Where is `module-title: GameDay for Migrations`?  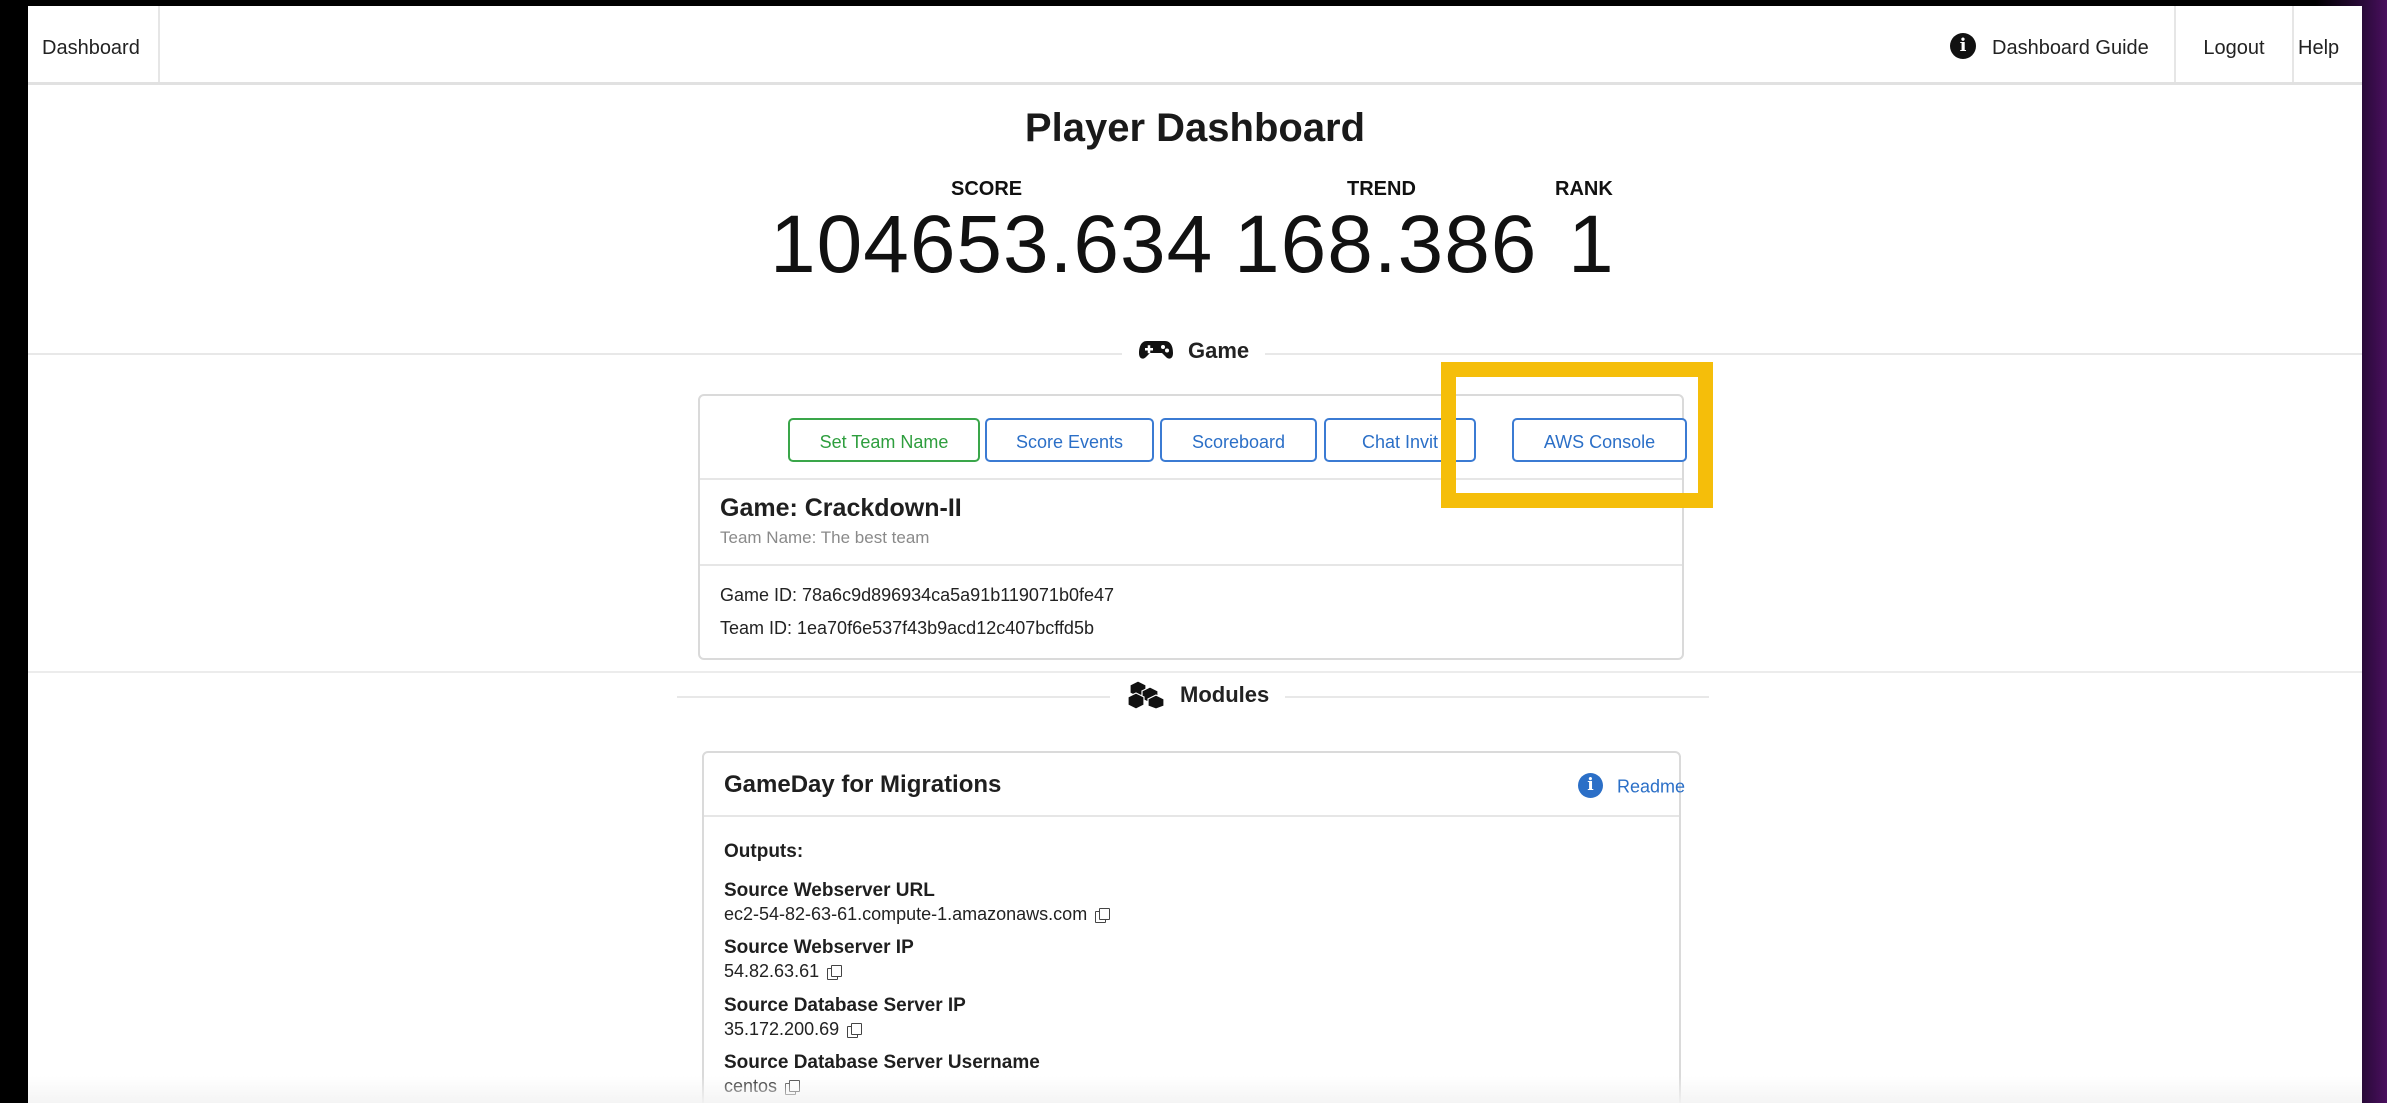
module-title: GameDay for Migrations is located at coordinates (863, 784).